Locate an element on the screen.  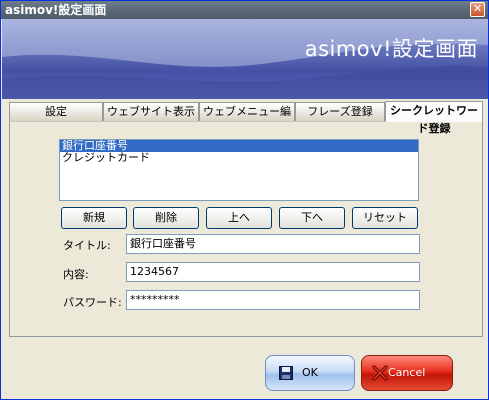
title-label: タイトル: is located at coordinates (87, 245).